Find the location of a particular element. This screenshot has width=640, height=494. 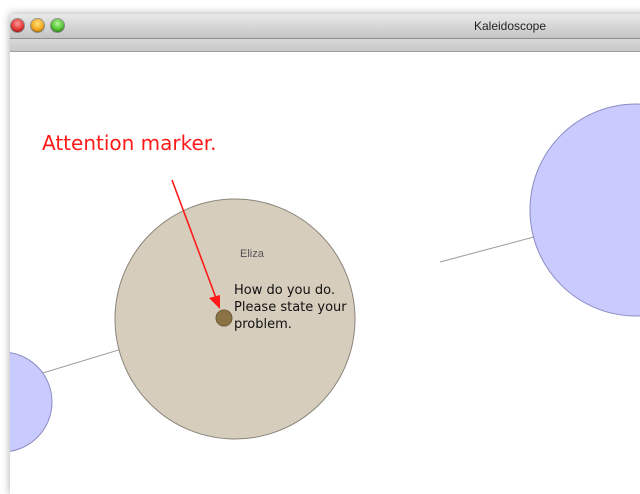

window-title: Kaleidoscope is located at coordinates (510, 26).